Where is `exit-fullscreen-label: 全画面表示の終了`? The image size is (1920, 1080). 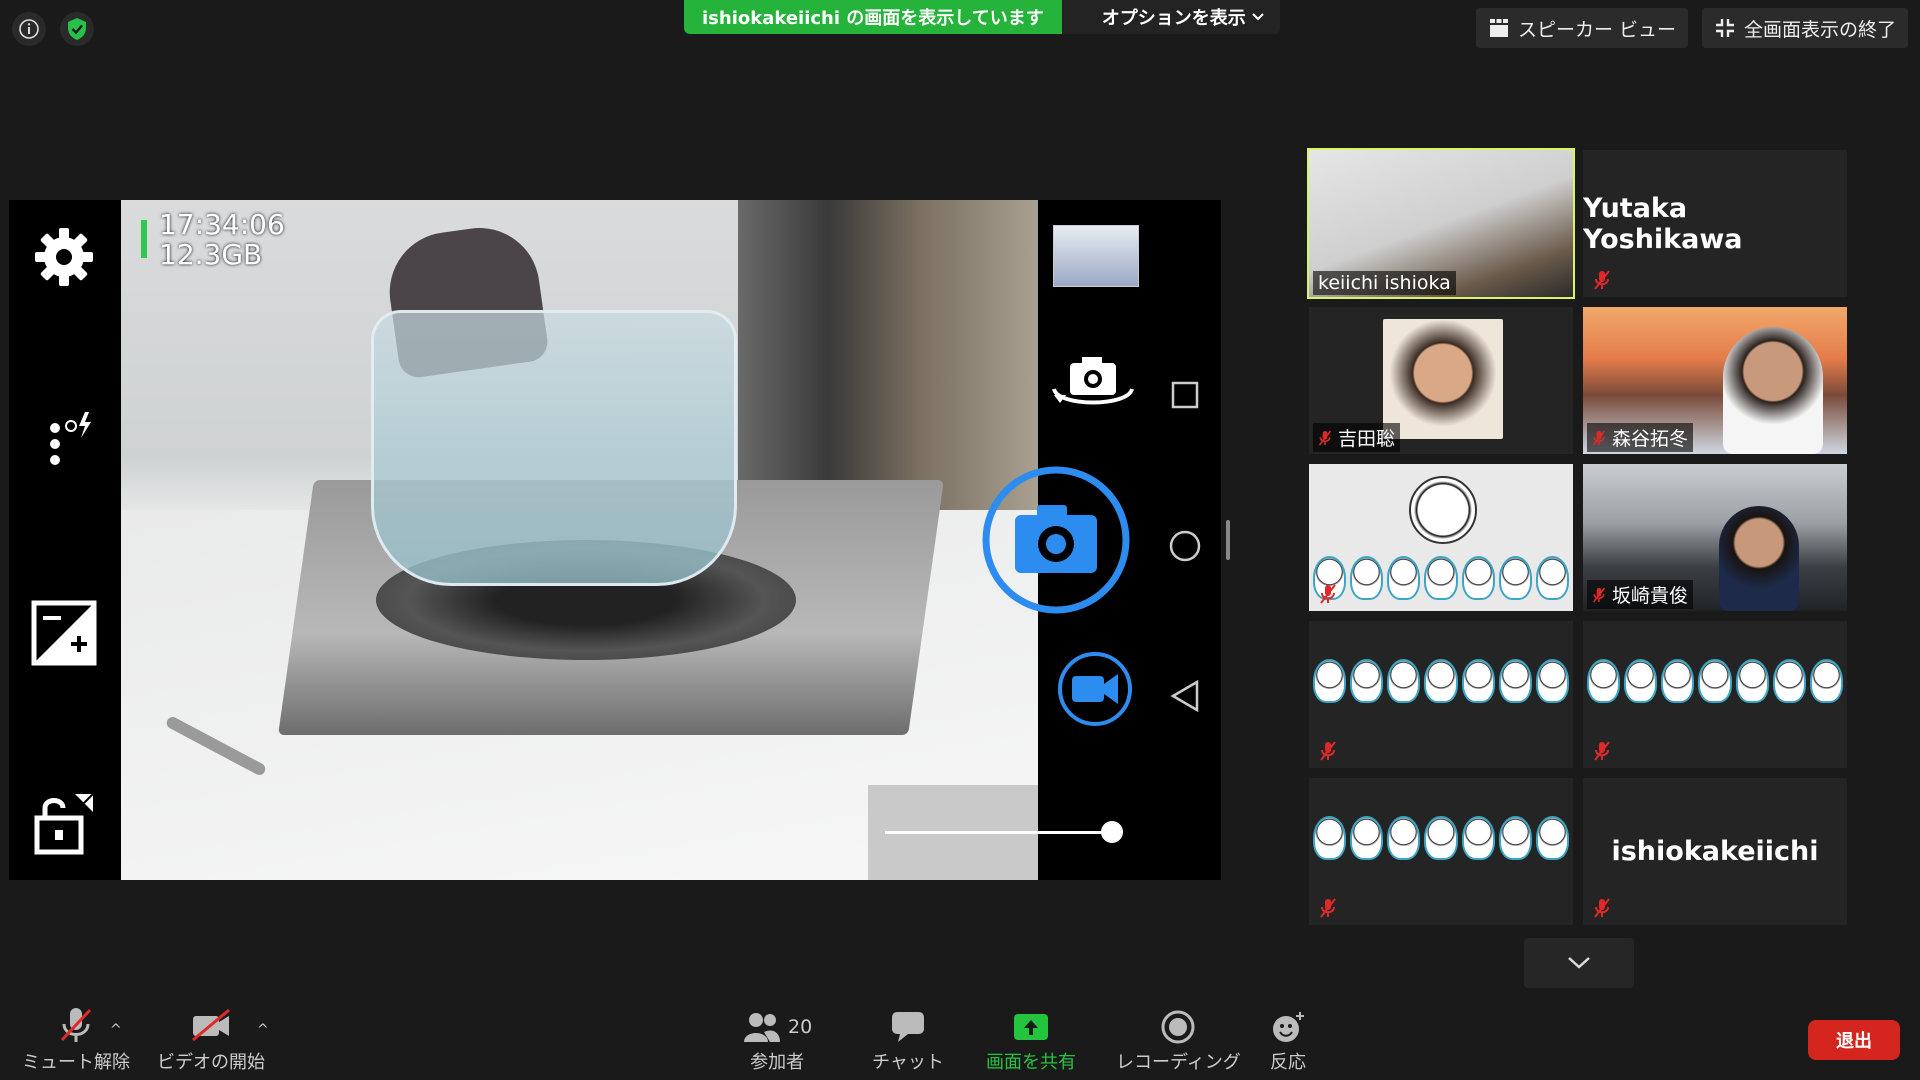
exit-fullscreen-label: 全画面表示の終了 is located at coordinates (1819, 29).